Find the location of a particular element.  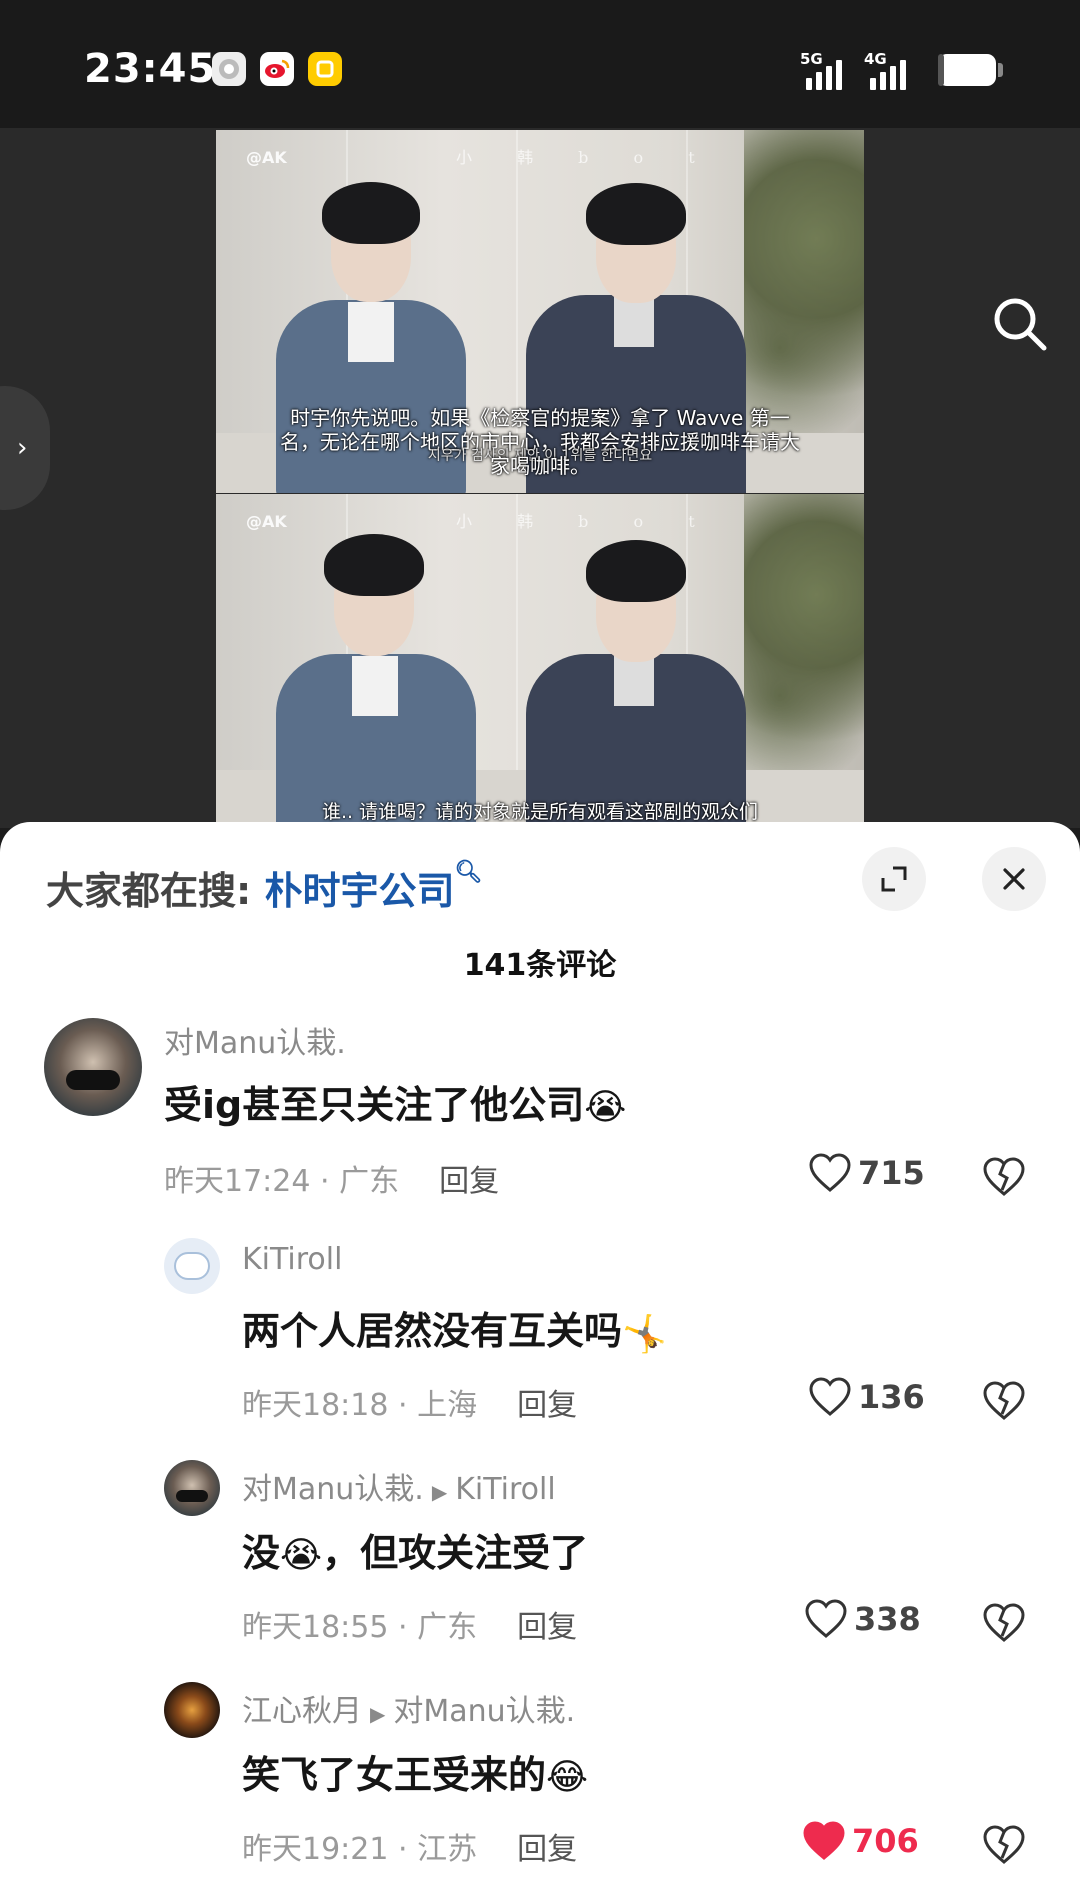

comment-time: 昨天19:21 is located at coordinates (315, 1849).